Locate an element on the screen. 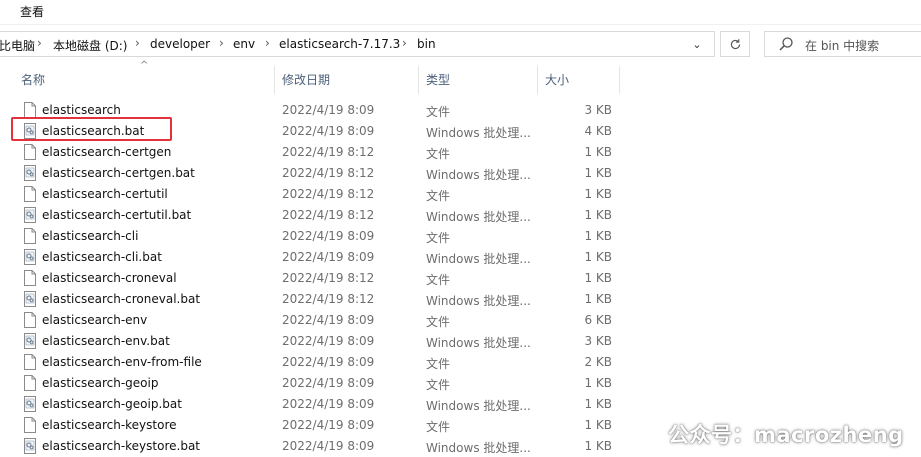 The width and height of the screenshot is (921, 457). breadcrumb-elasticsearch: elasticsearch-7.17.3 is located at coordinates (339, 44).